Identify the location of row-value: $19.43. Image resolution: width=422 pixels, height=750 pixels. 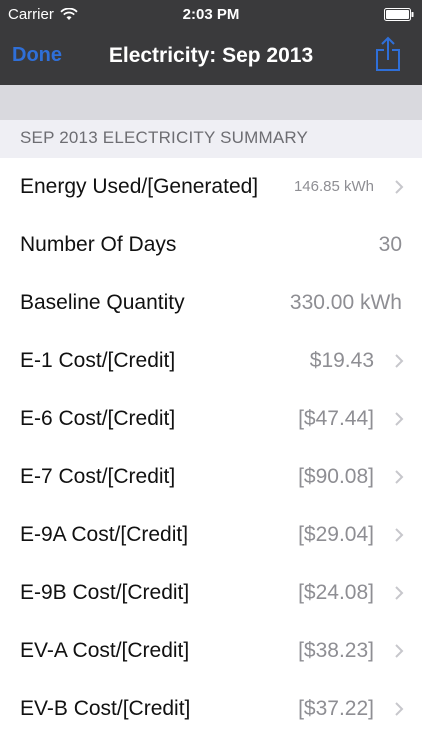
(341, 360).